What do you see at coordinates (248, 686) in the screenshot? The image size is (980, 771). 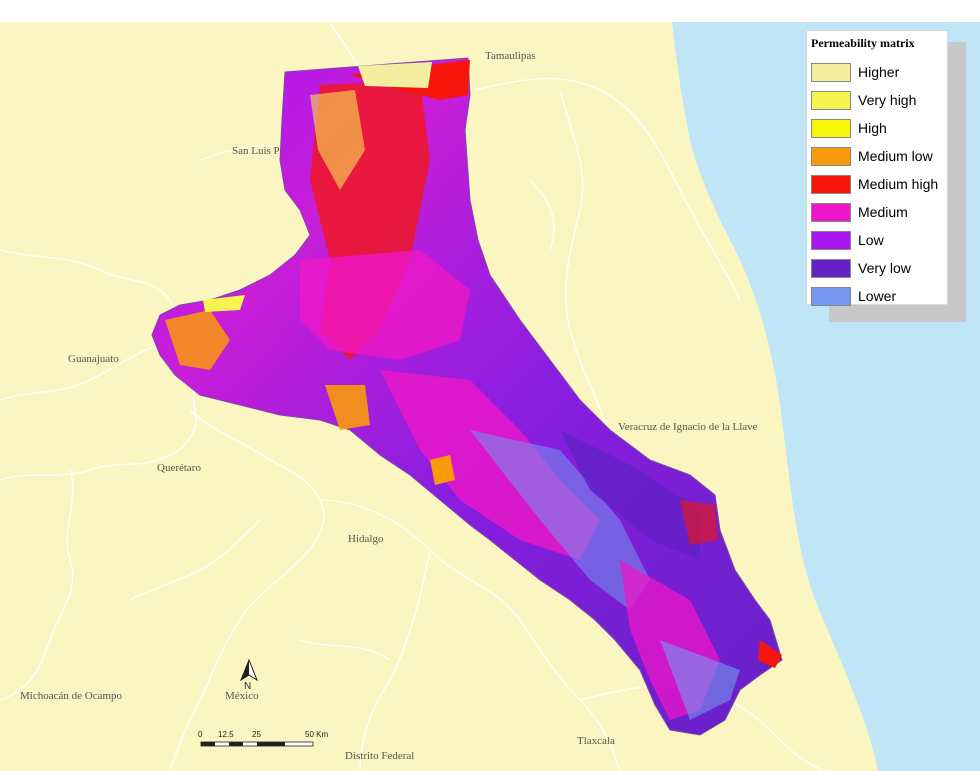 I see `north-letter: N` at bounding box center [248, 686].